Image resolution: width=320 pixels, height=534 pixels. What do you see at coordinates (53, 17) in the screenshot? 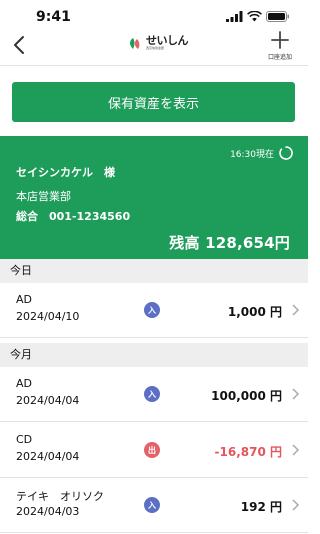
I see `status-time: 9:41` at bounding box center [53, 17].